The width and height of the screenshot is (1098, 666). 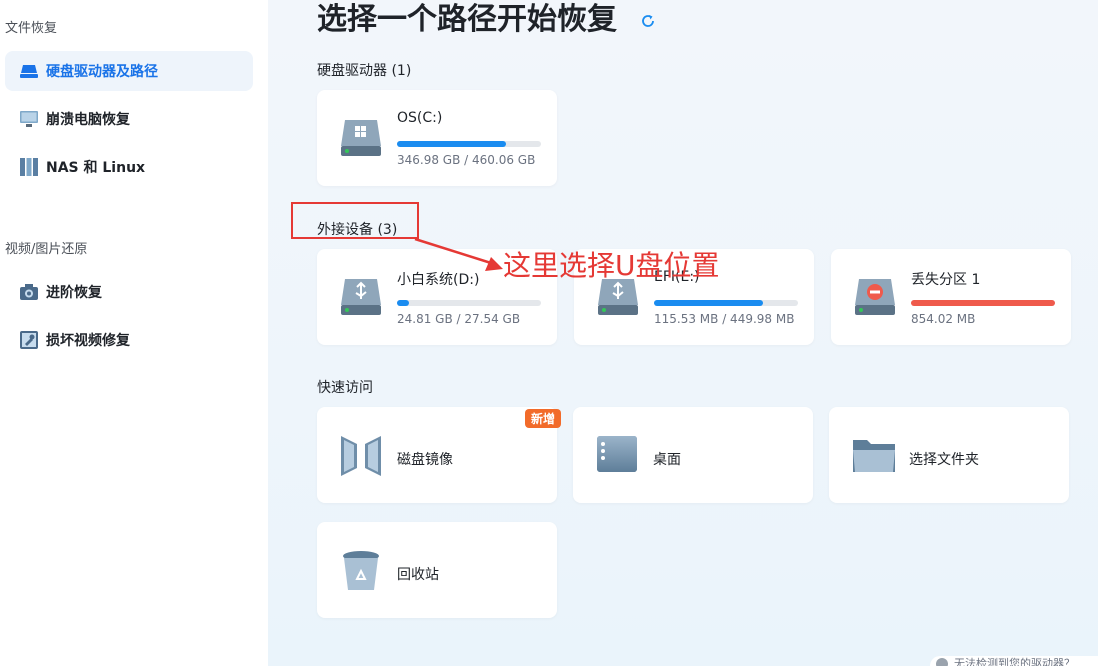 What do you see at coordinates (944, 460) in the screenshot?
I see `quick-item-label: 选择文件夹` at bounding box center [944, 460].